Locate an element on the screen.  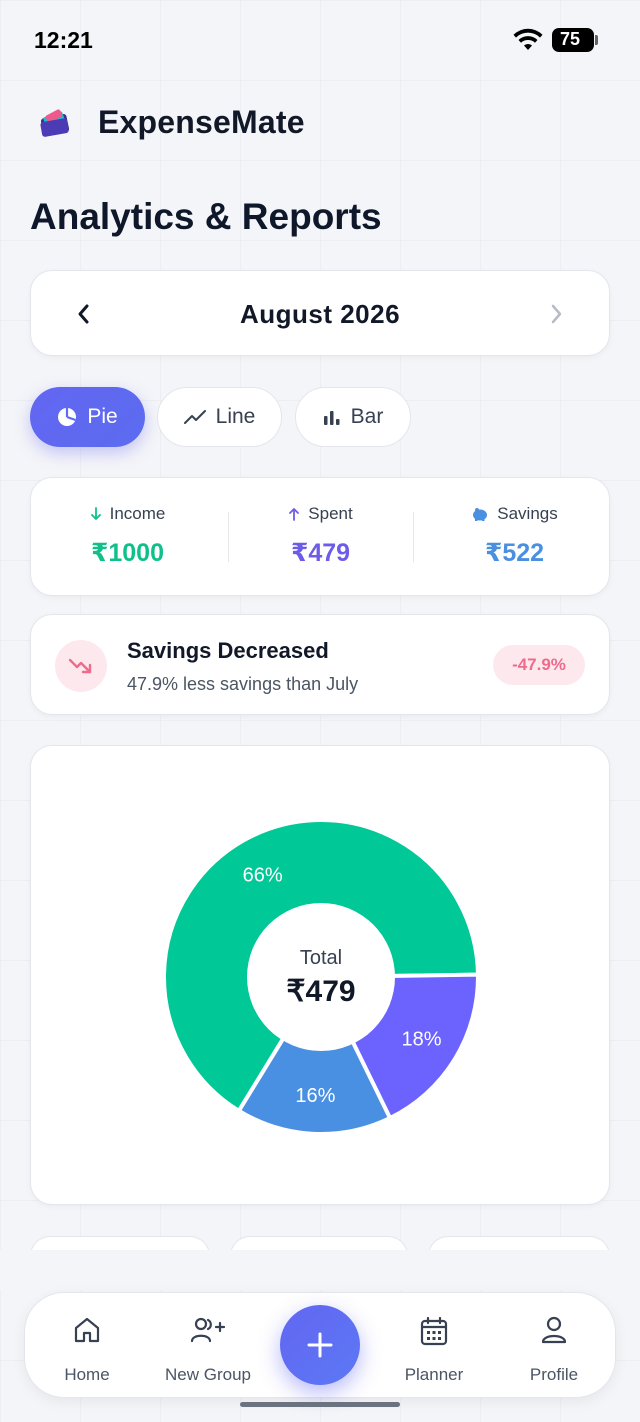
piggy-bank-icon is located at coordinates (480, 514).